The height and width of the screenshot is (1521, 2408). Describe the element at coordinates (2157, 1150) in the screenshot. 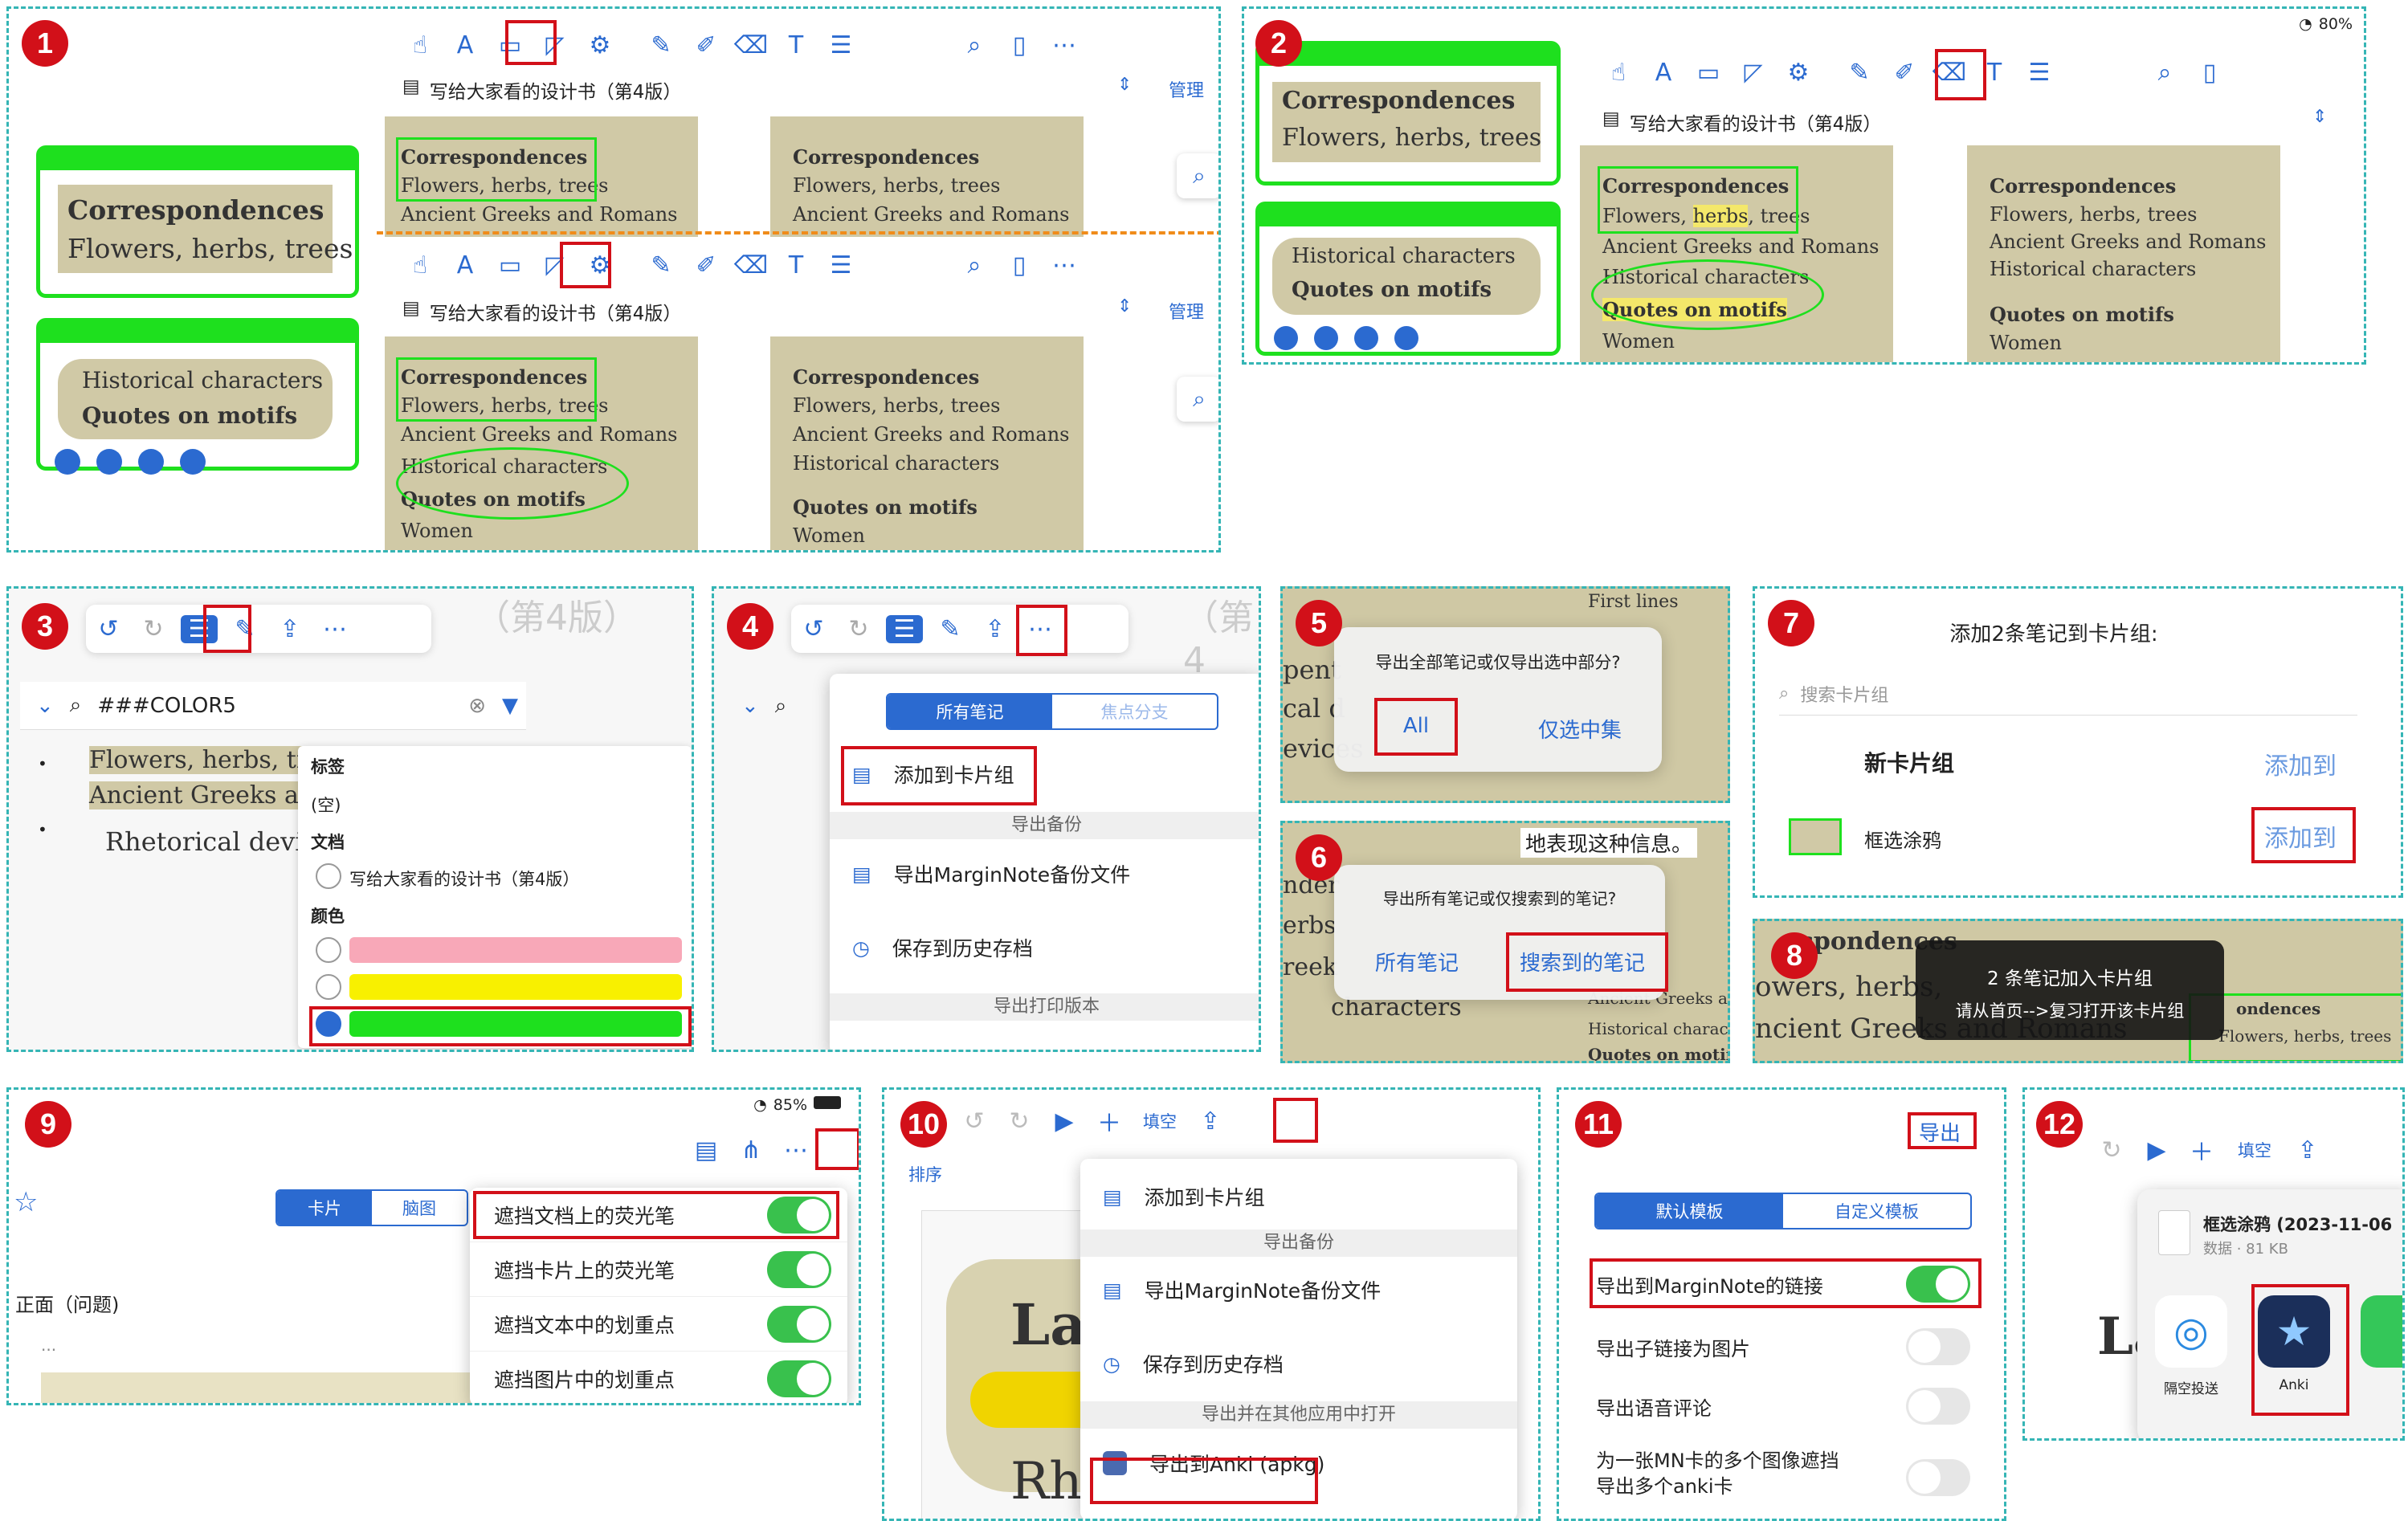

I see `play-icon: ▶` at that location.